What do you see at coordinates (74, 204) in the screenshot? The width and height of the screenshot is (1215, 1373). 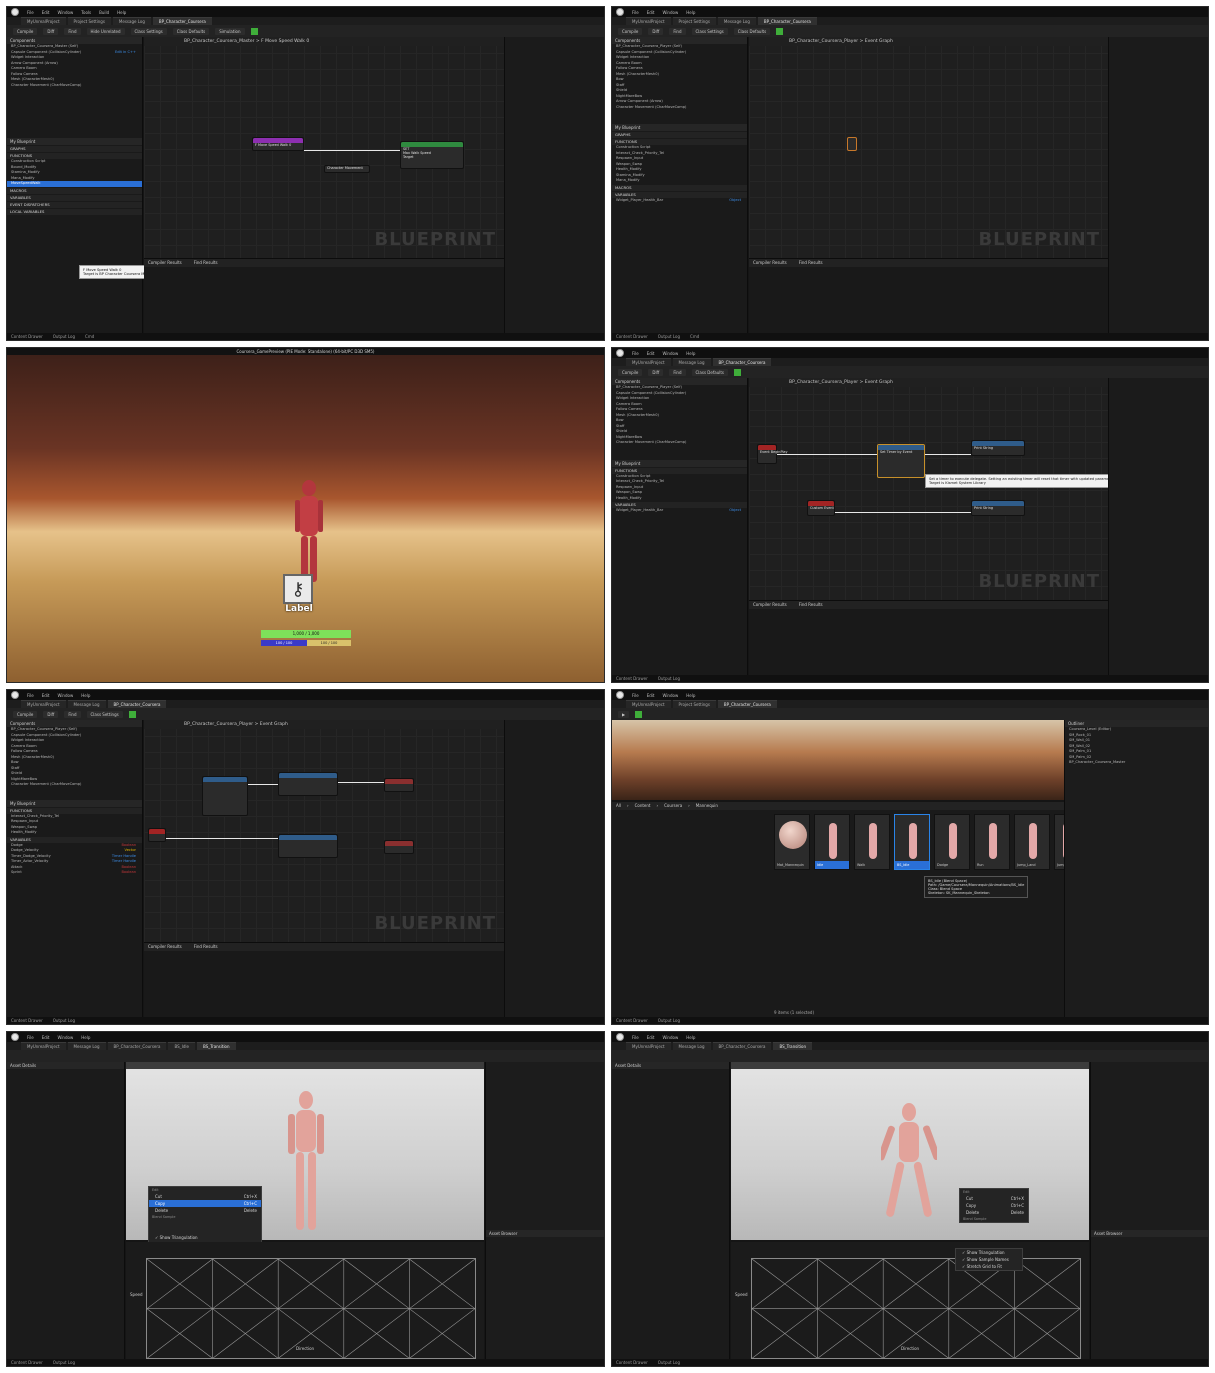 I see `section-event-dispatchers: EVENT DISPATCHERS` at bounding box center [74, 204].